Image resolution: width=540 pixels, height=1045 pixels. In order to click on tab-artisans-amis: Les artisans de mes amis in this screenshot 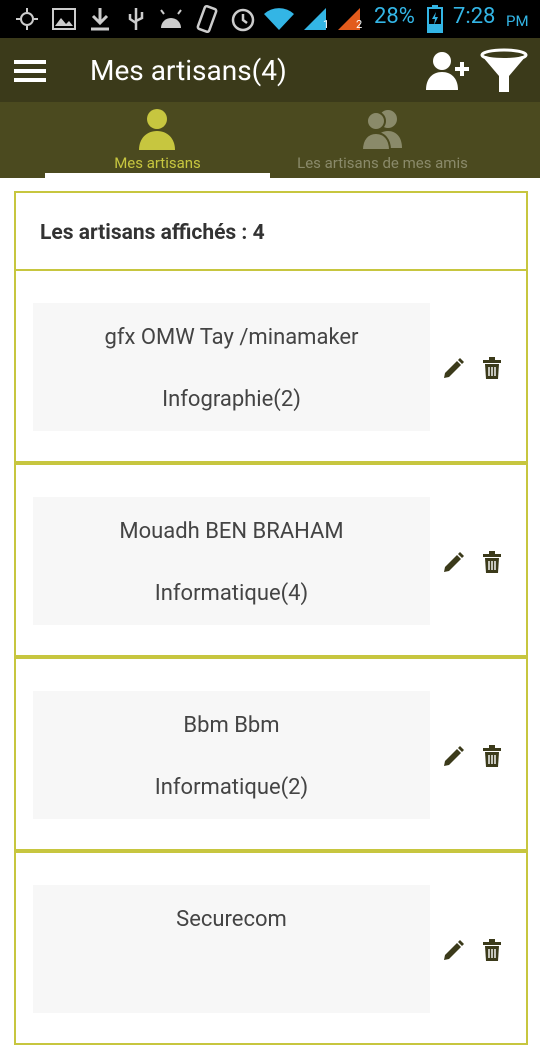, I will do `click(382, 140)`.